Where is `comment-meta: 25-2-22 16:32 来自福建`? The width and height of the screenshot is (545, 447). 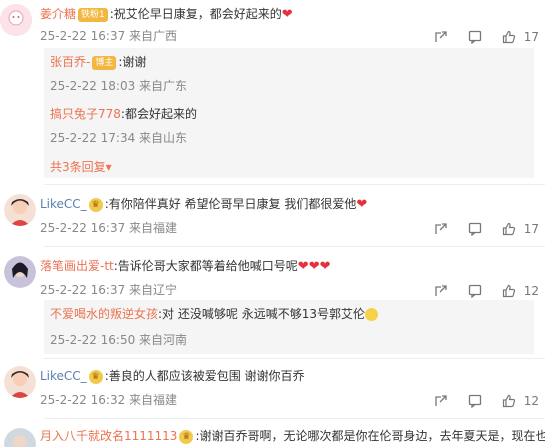 comment-meta: 25-2-22 16:32 来自福建 is located at coordinates (109, 400).